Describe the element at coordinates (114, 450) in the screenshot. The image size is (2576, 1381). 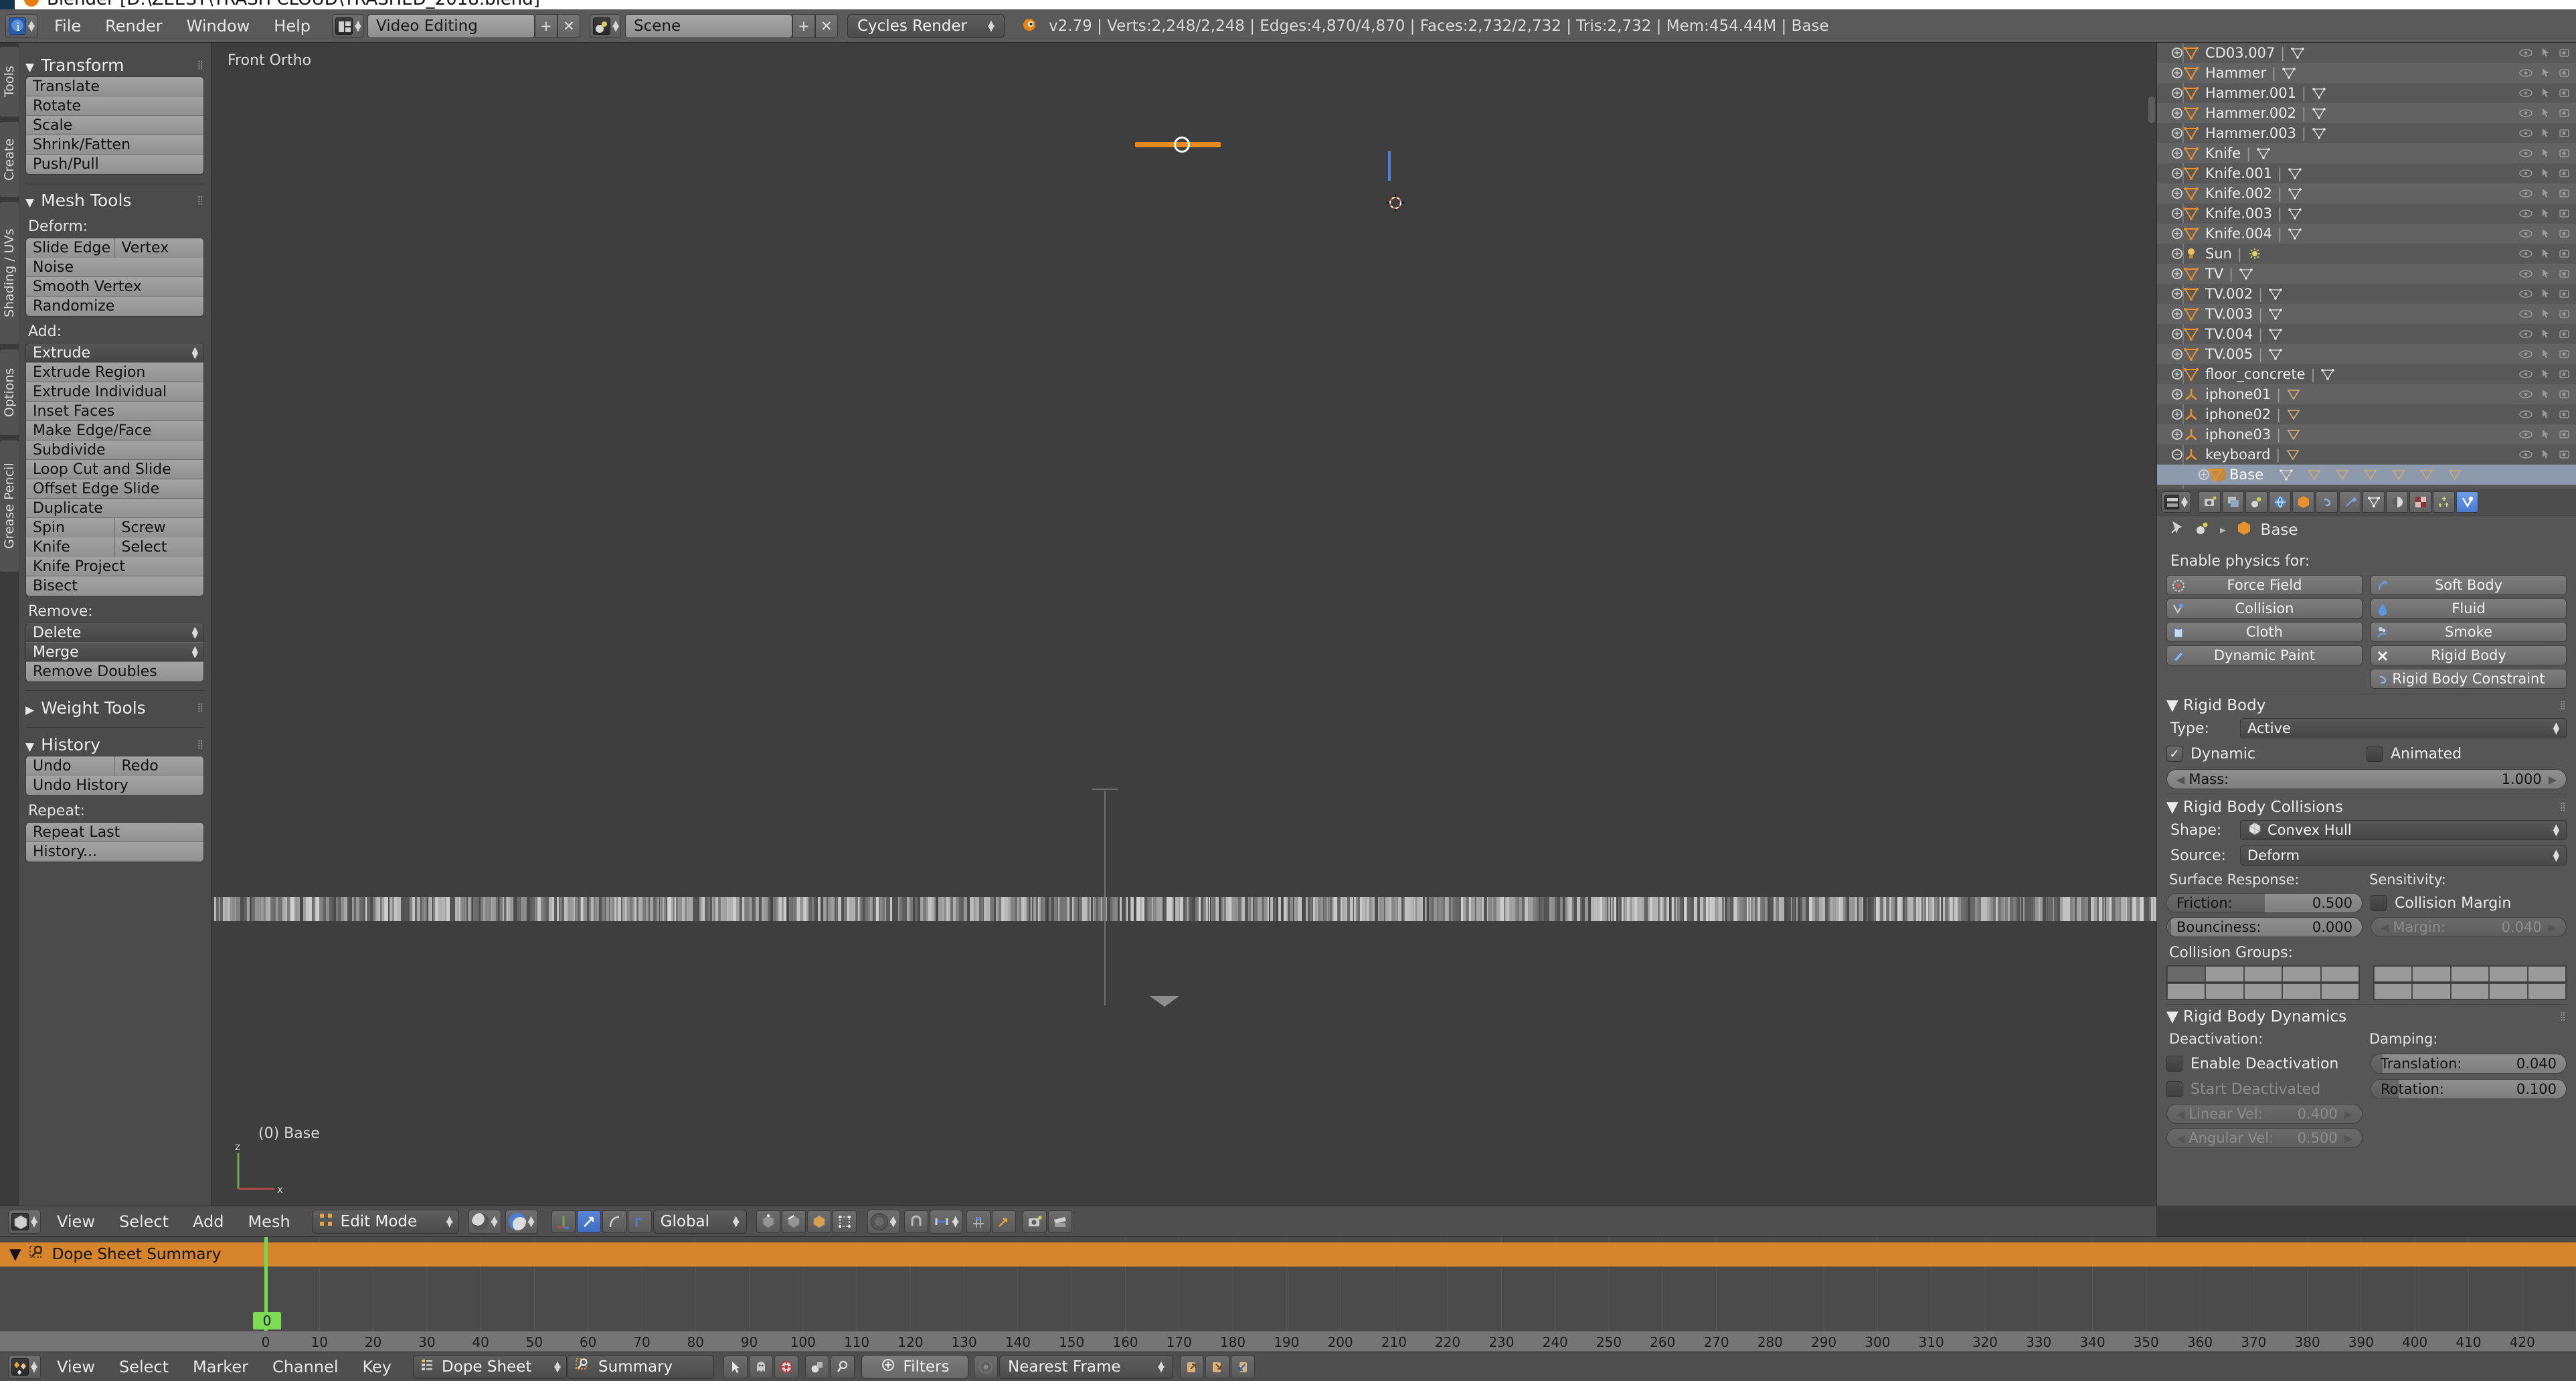
I see `subdivide-button: Subdivide` at that location.